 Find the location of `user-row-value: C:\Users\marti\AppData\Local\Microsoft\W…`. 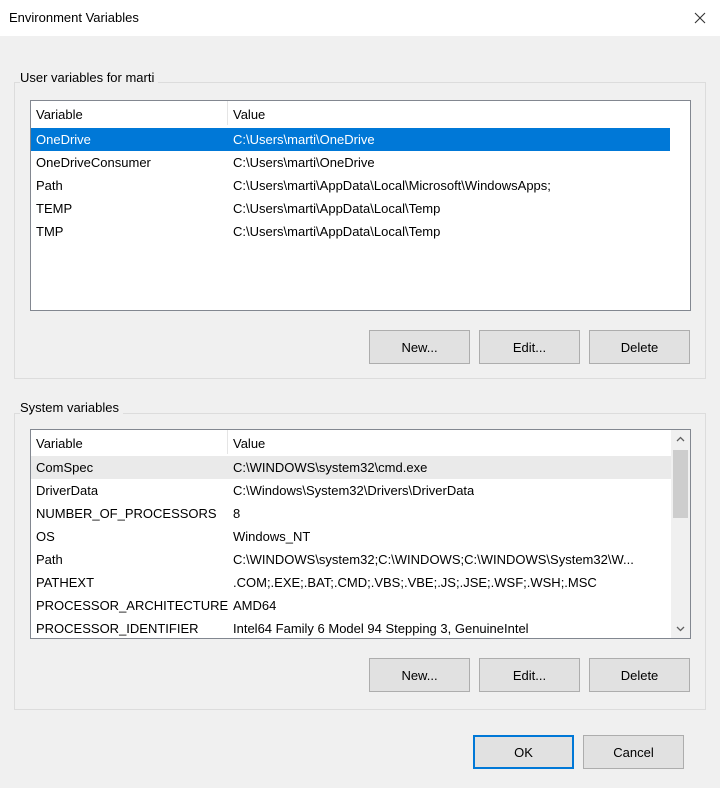

user-row-value: C:\Users\marti\AppData\Local\Microsoft\W… is located at coordinates (392, 185).